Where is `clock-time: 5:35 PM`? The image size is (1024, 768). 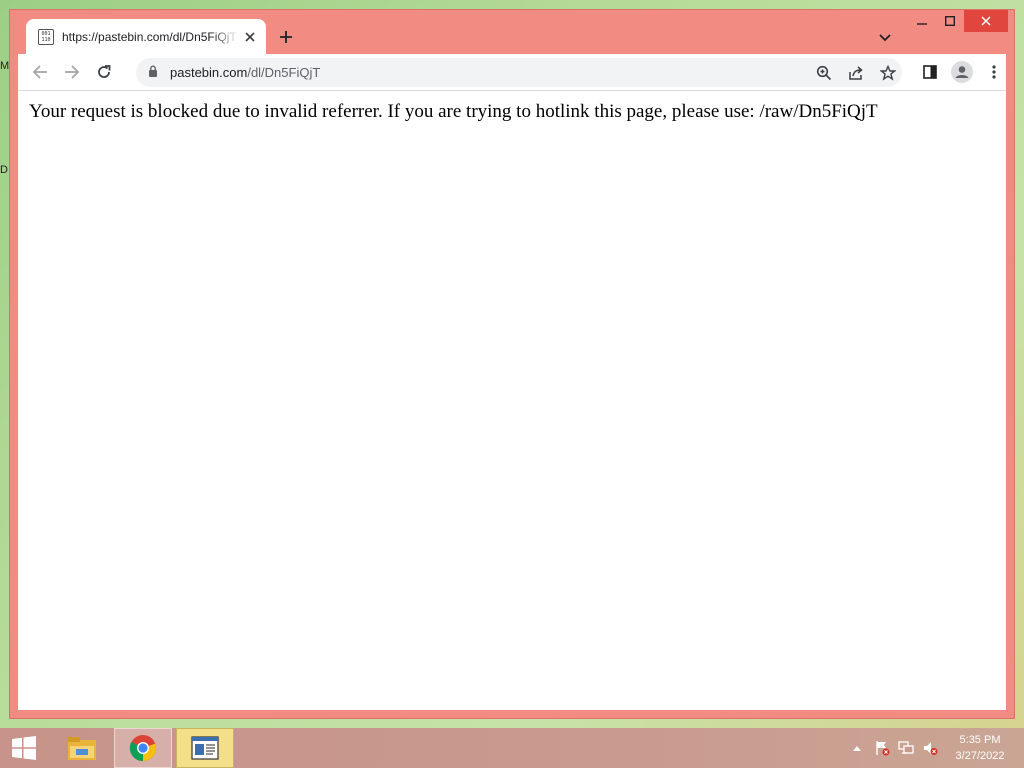 clock-time: 5:35 PM is located at coordinates (980, 740).